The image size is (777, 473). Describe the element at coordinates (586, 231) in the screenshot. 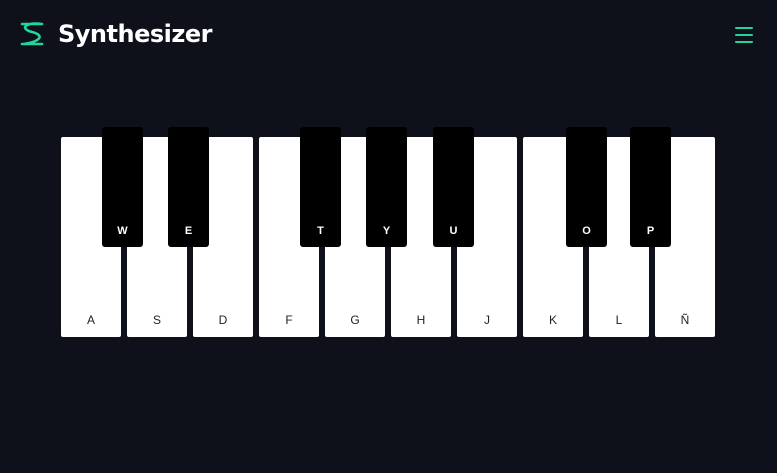

I see `key-label: O` at that location.